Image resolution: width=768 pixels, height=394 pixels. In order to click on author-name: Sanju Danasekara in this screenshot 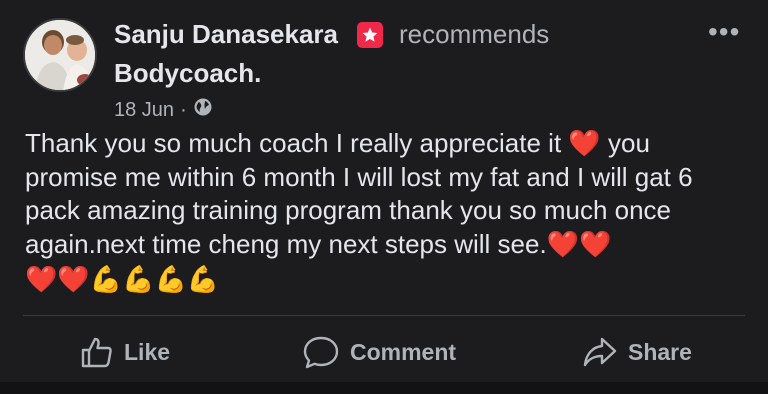, I will do `click(226, 34)`.